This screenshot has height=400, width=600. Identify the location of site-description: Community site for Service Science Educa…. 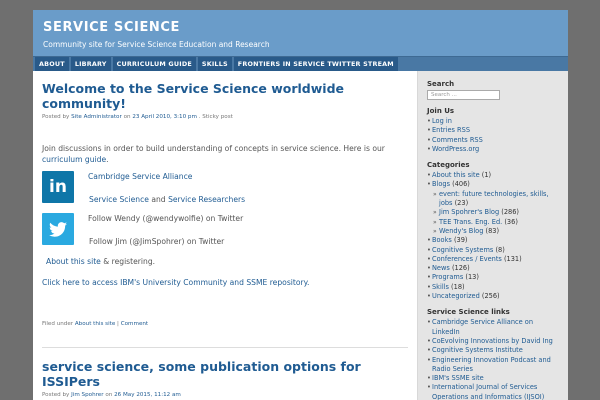
(156, 44).